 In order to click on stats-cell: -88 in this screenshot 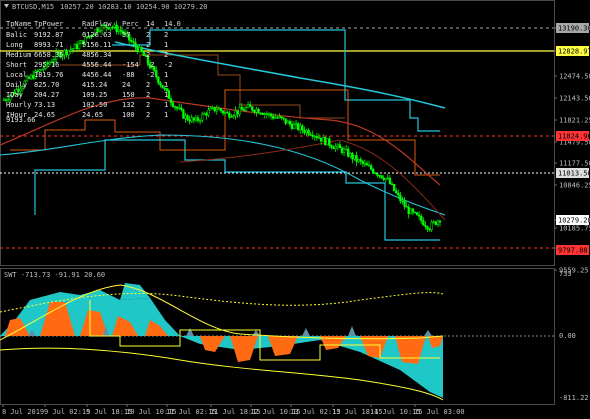, I will do `click(128, 75)`.